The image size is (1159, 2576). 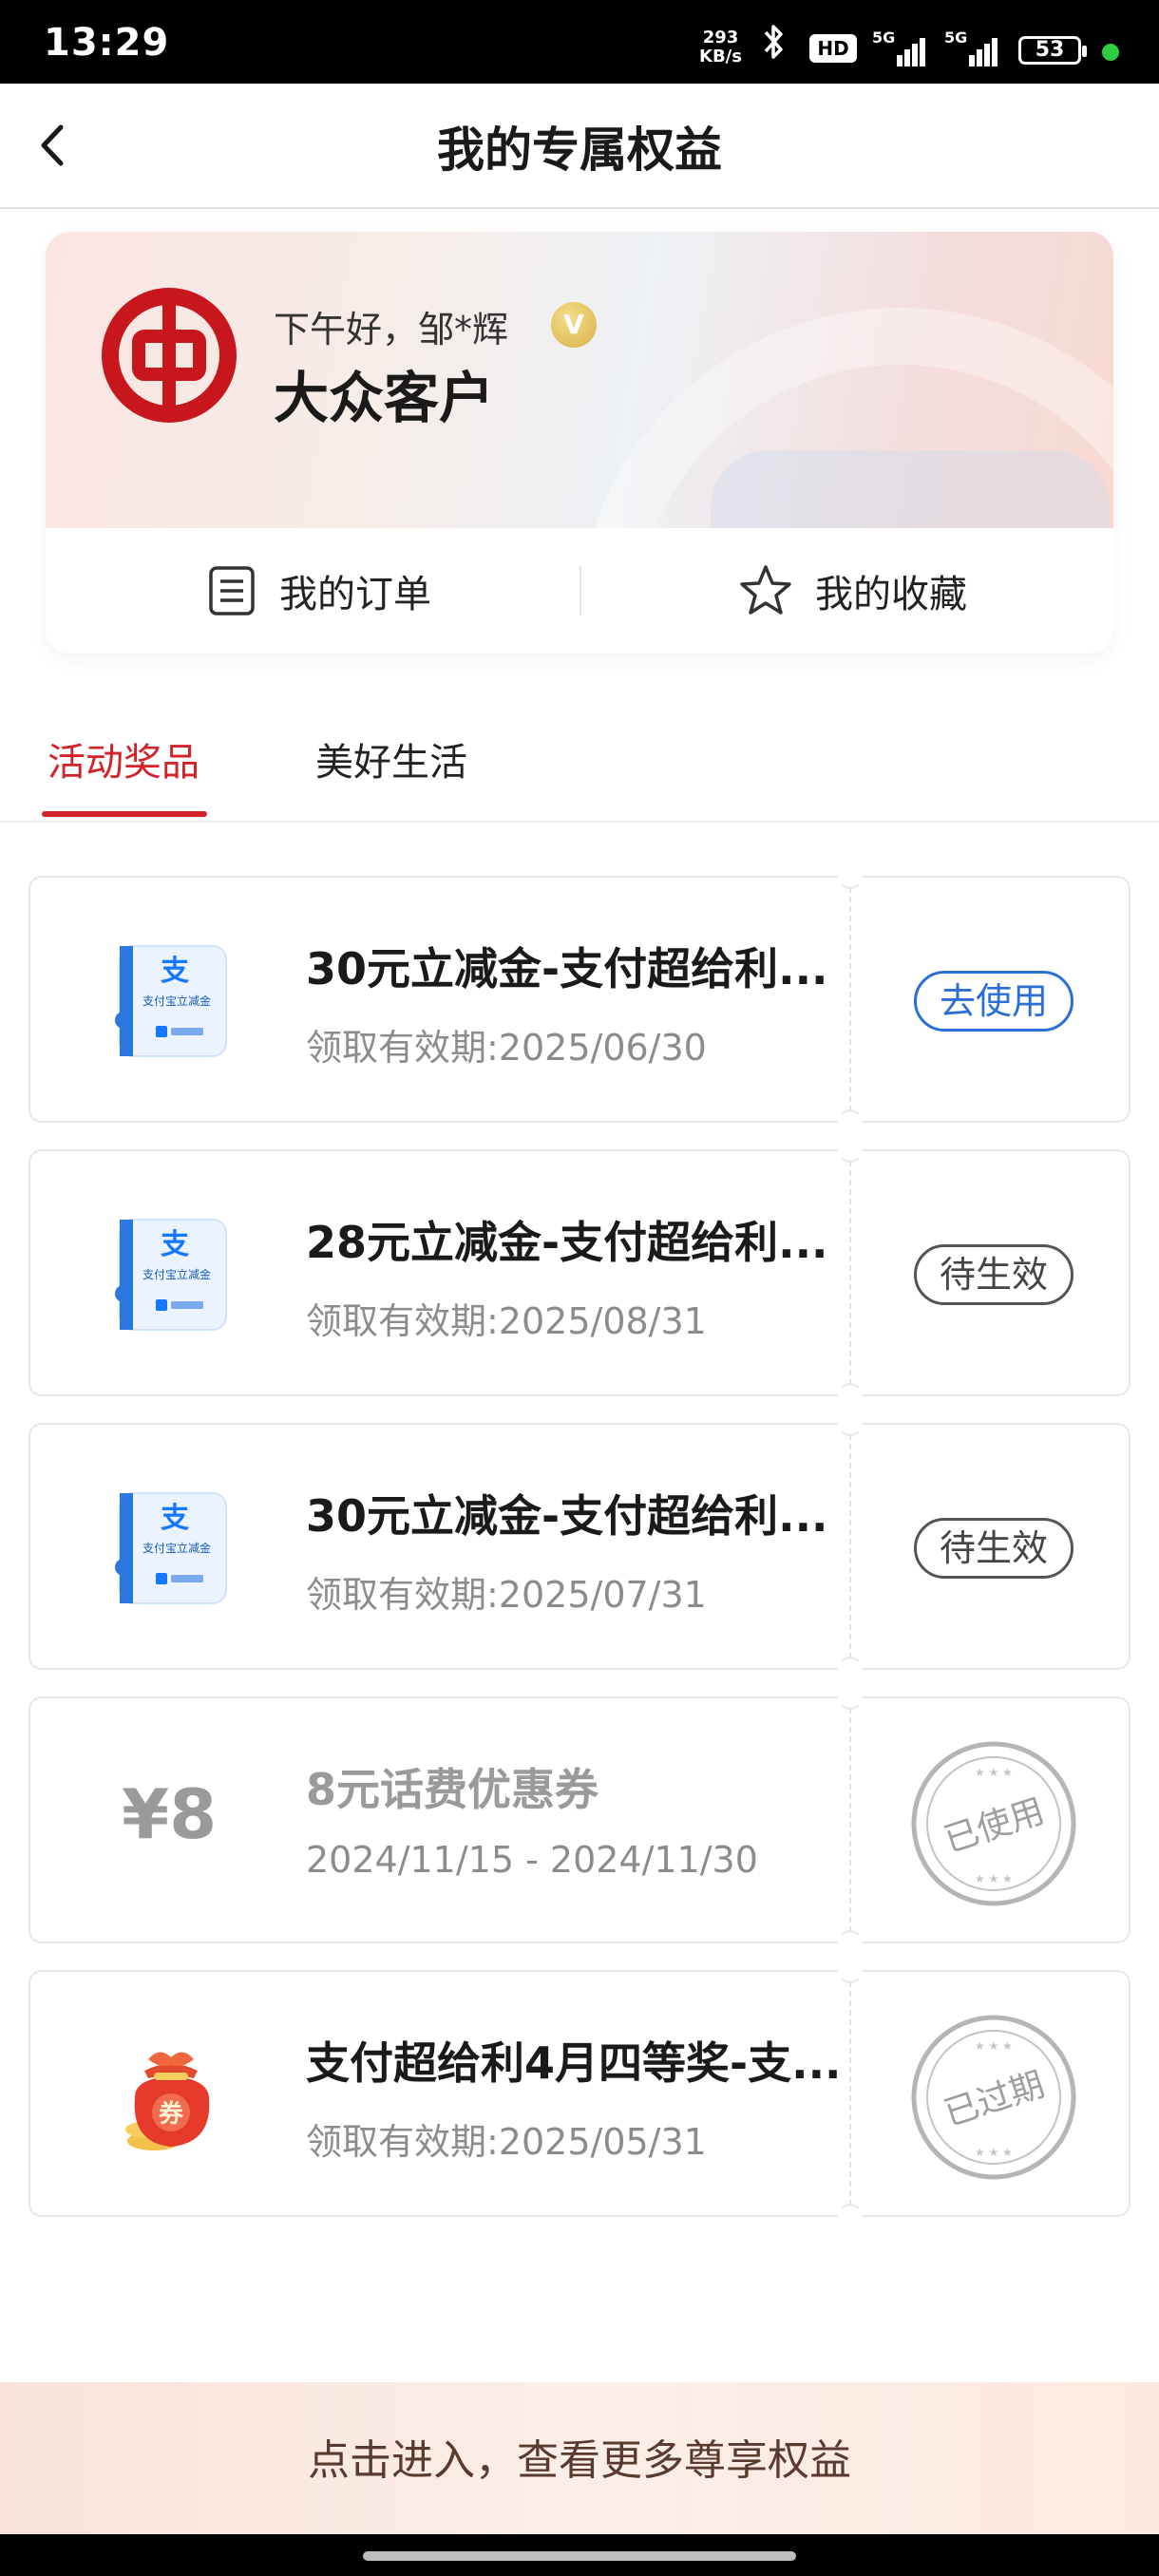 I want to click on privacy-indicator-dot, so click(x=1110, y=52).